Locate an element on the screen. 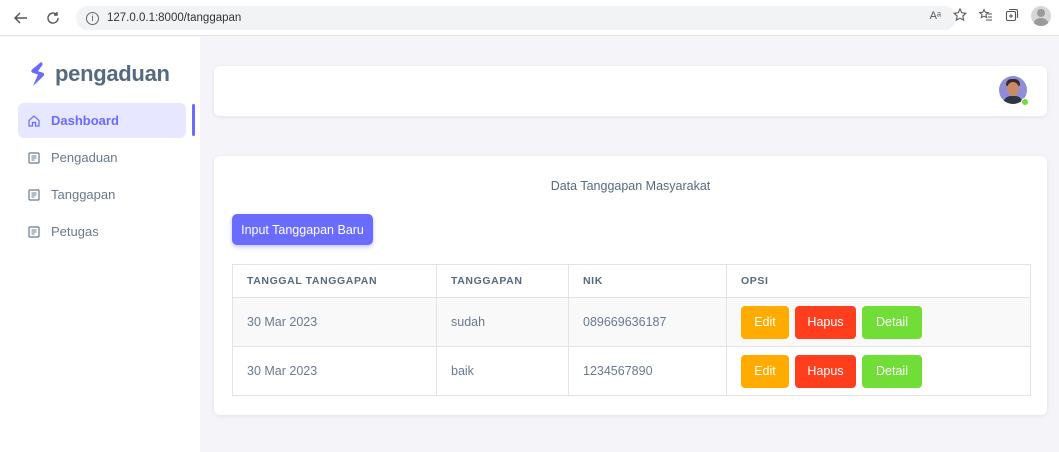 The width and height of the screenshot is (1059, 452). tanggapan-cell: sudah is located at coordinates (502, 322).